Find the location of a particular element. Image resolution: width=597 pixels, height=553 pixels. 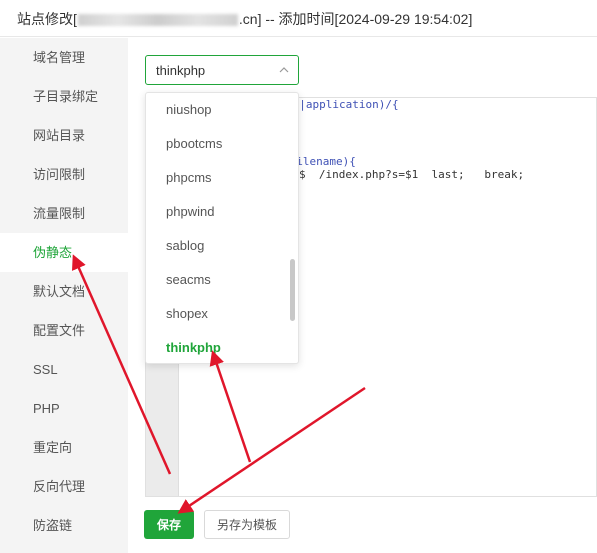

dropdown-scrollbar is located at coordinates (292, 290).